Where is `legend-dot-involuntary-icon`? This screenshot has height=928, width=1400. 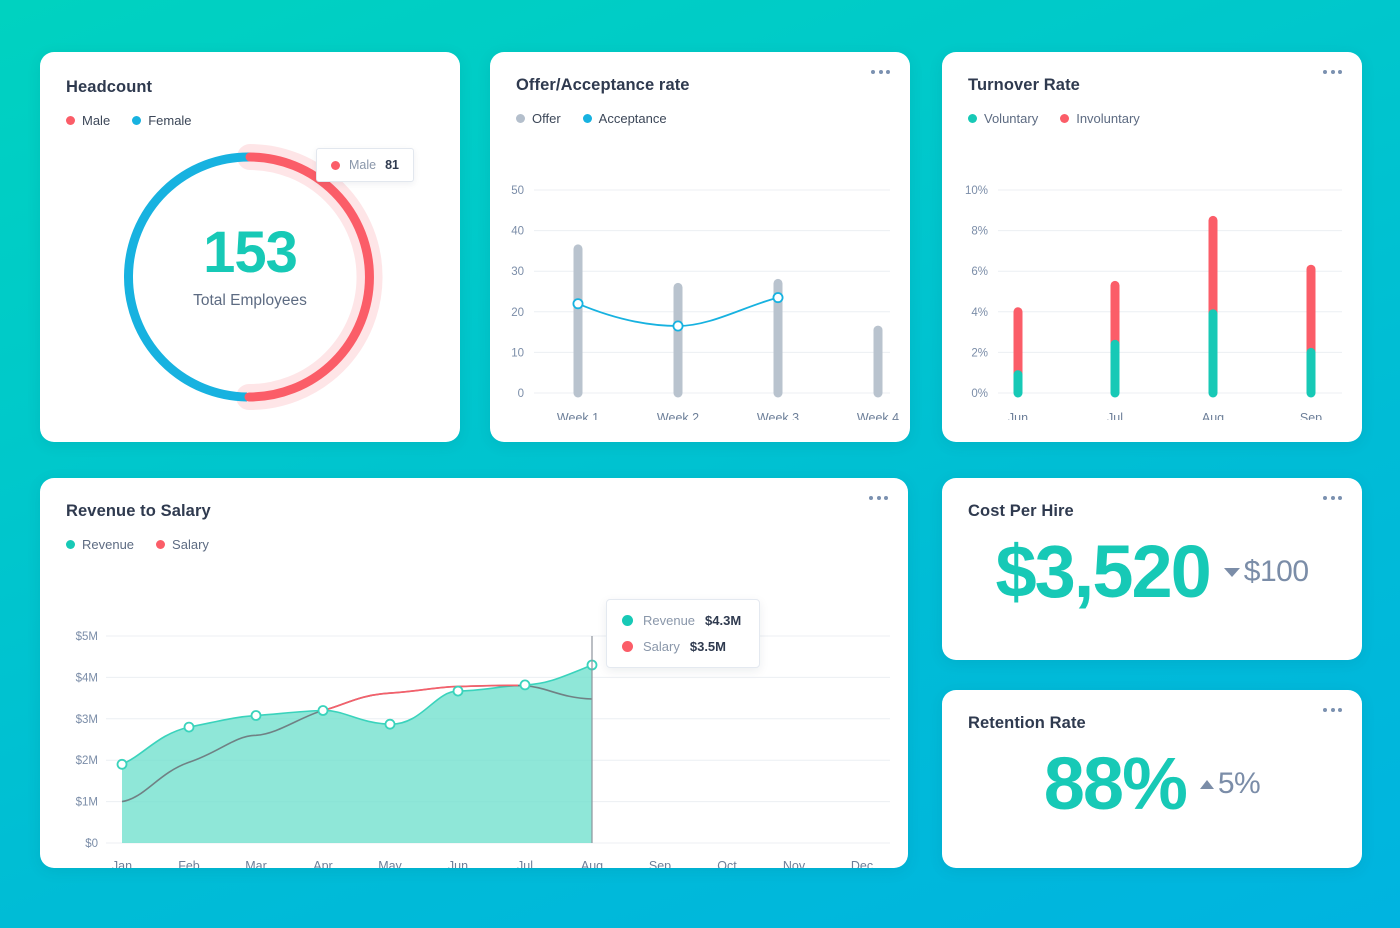
legend-dot-involuntary-icon is located at coordinates (1065, 118).